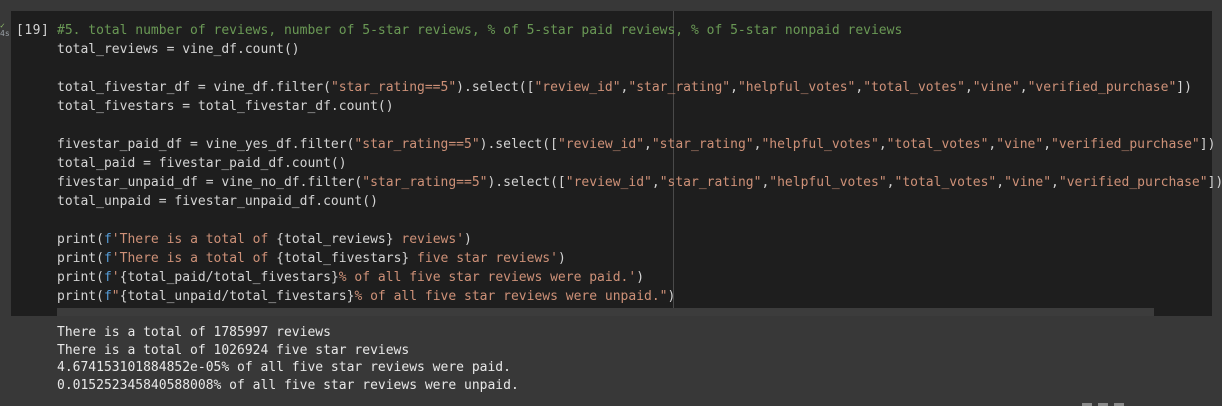 The width and height of the screenshot is (1222, 406). Describe the element at coordinates (634, 49) in the screenshot. I see `code-line: total_reviews = vine_df.count()` at that location.